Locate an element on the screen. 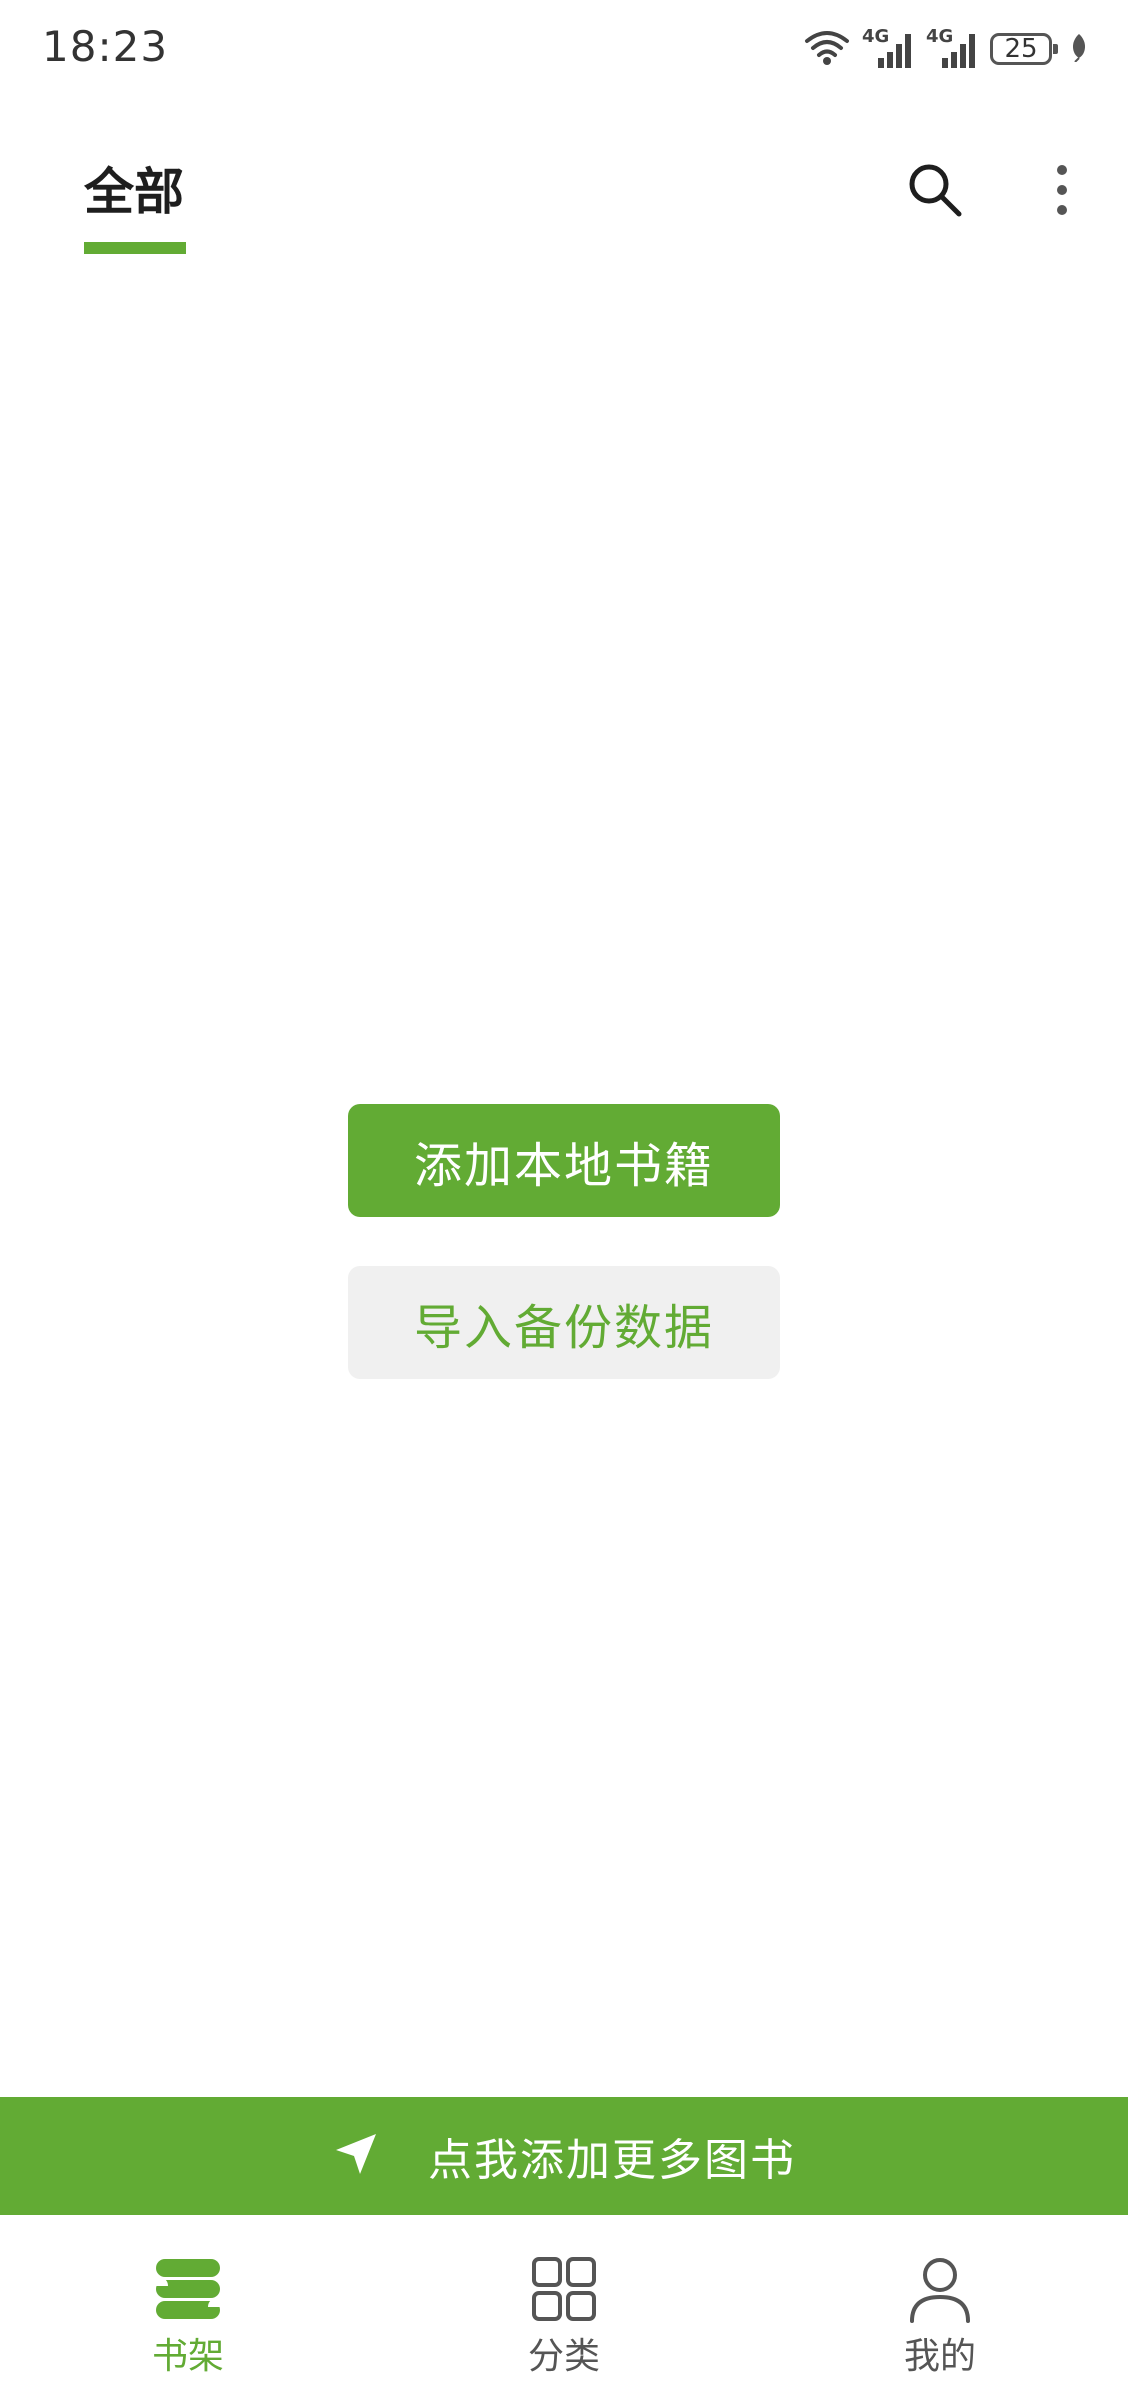  status-bar: 18:23 4G 4G 25 is located at coordinates (564, 50).